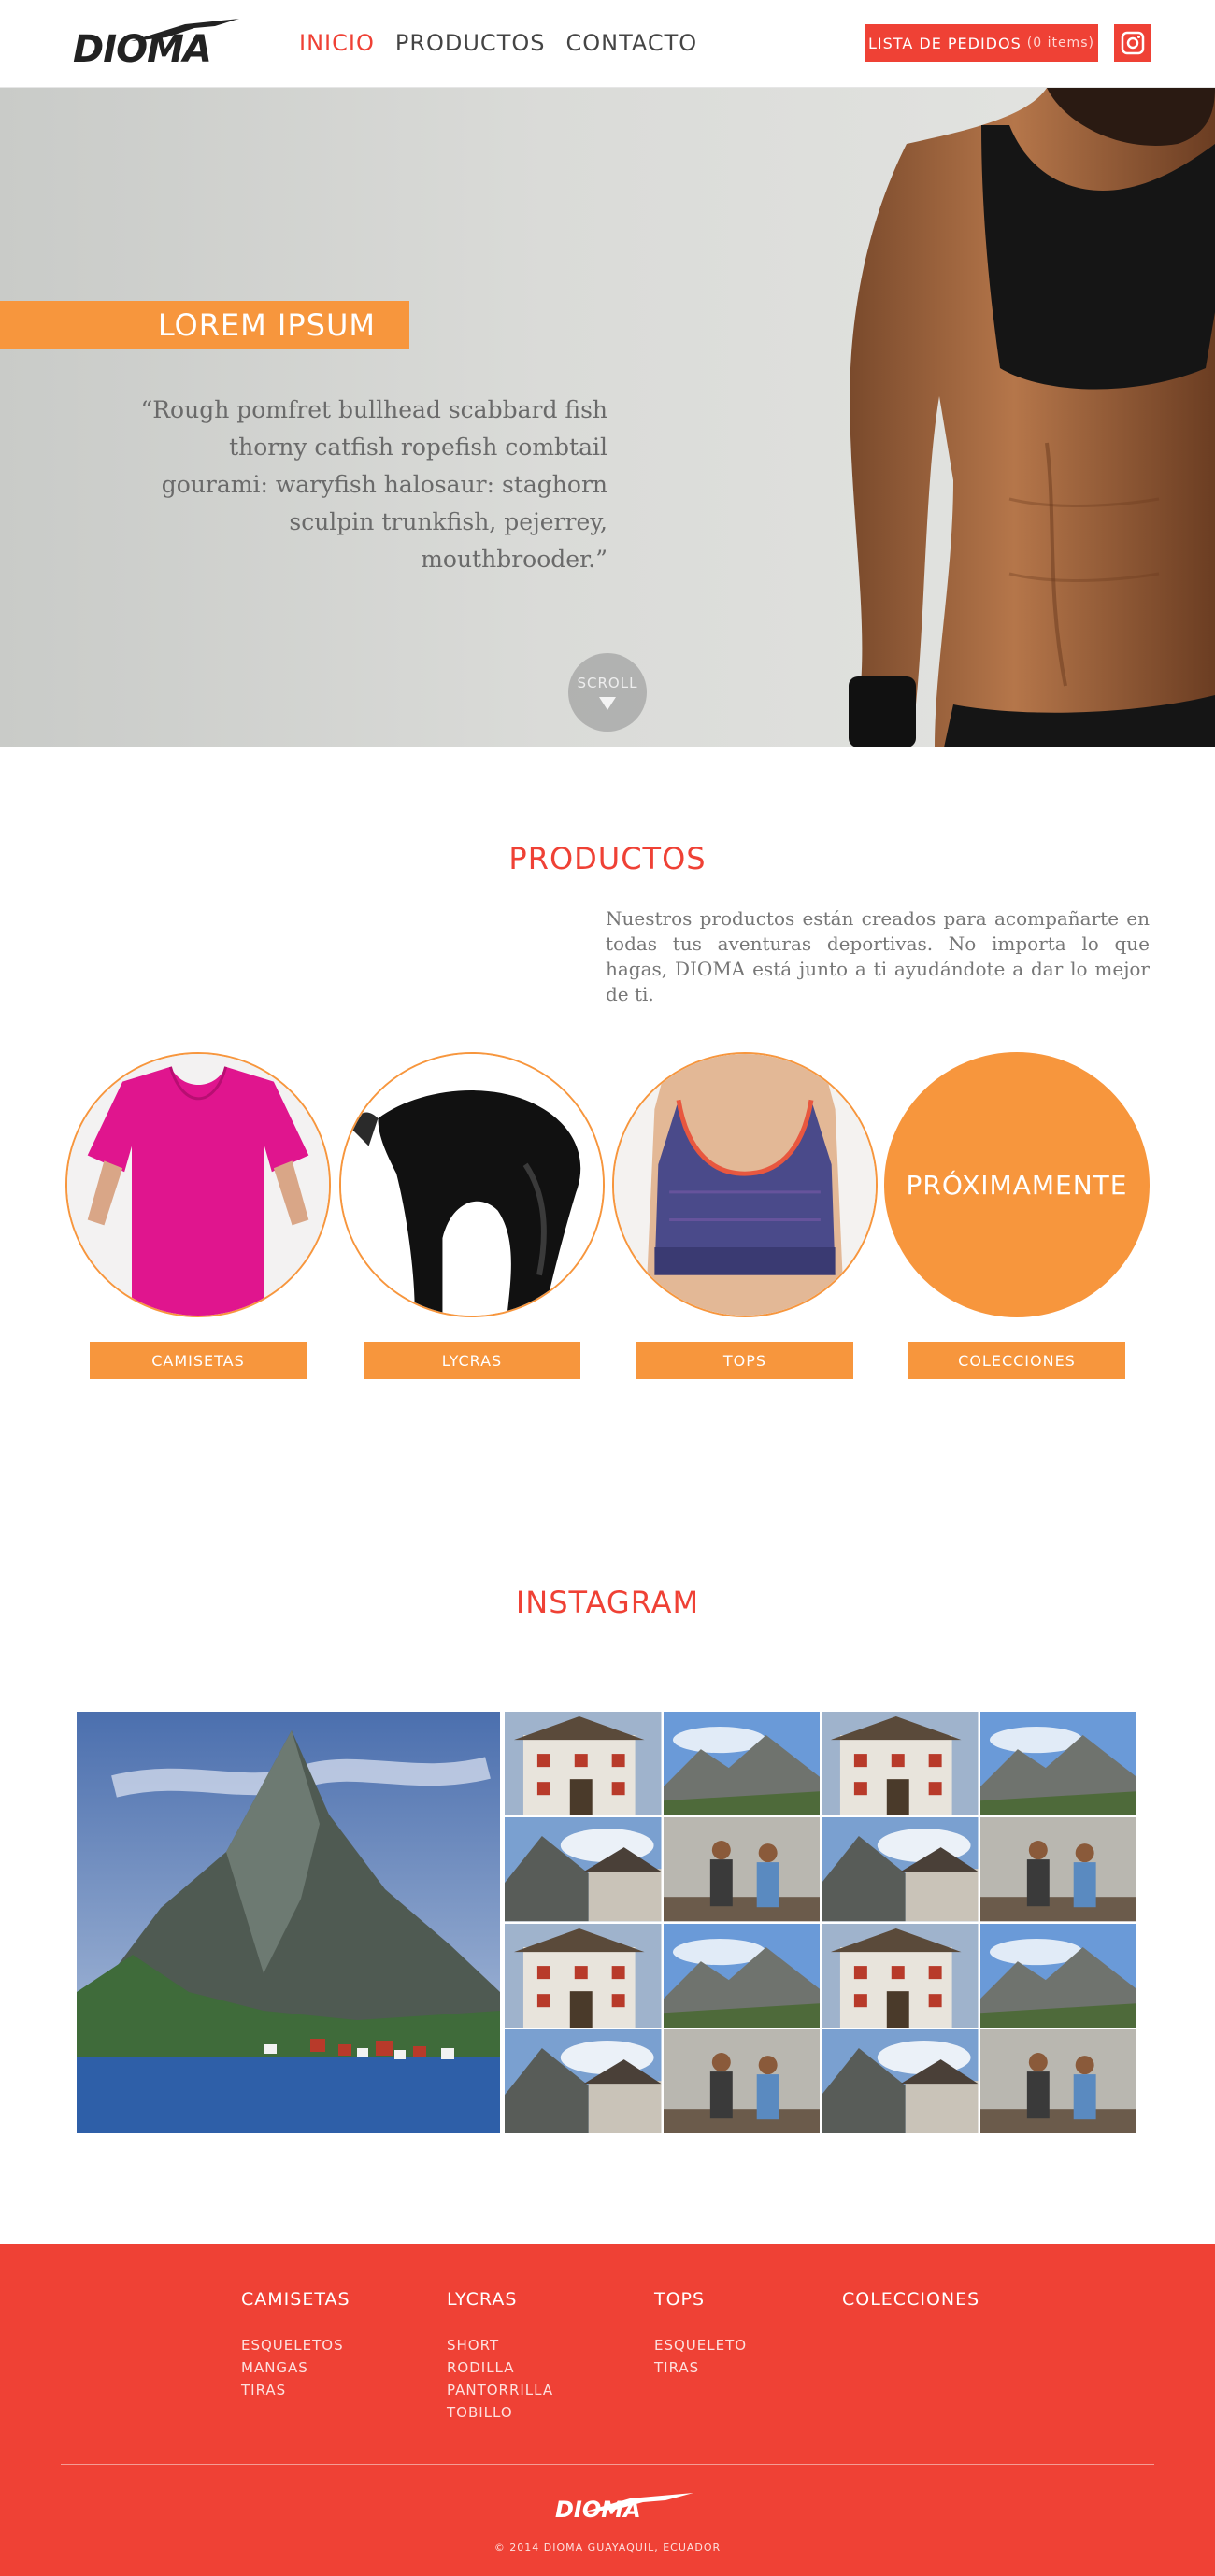  I want to click on footer-link: PANTORRILLA, so click(500, 2390).